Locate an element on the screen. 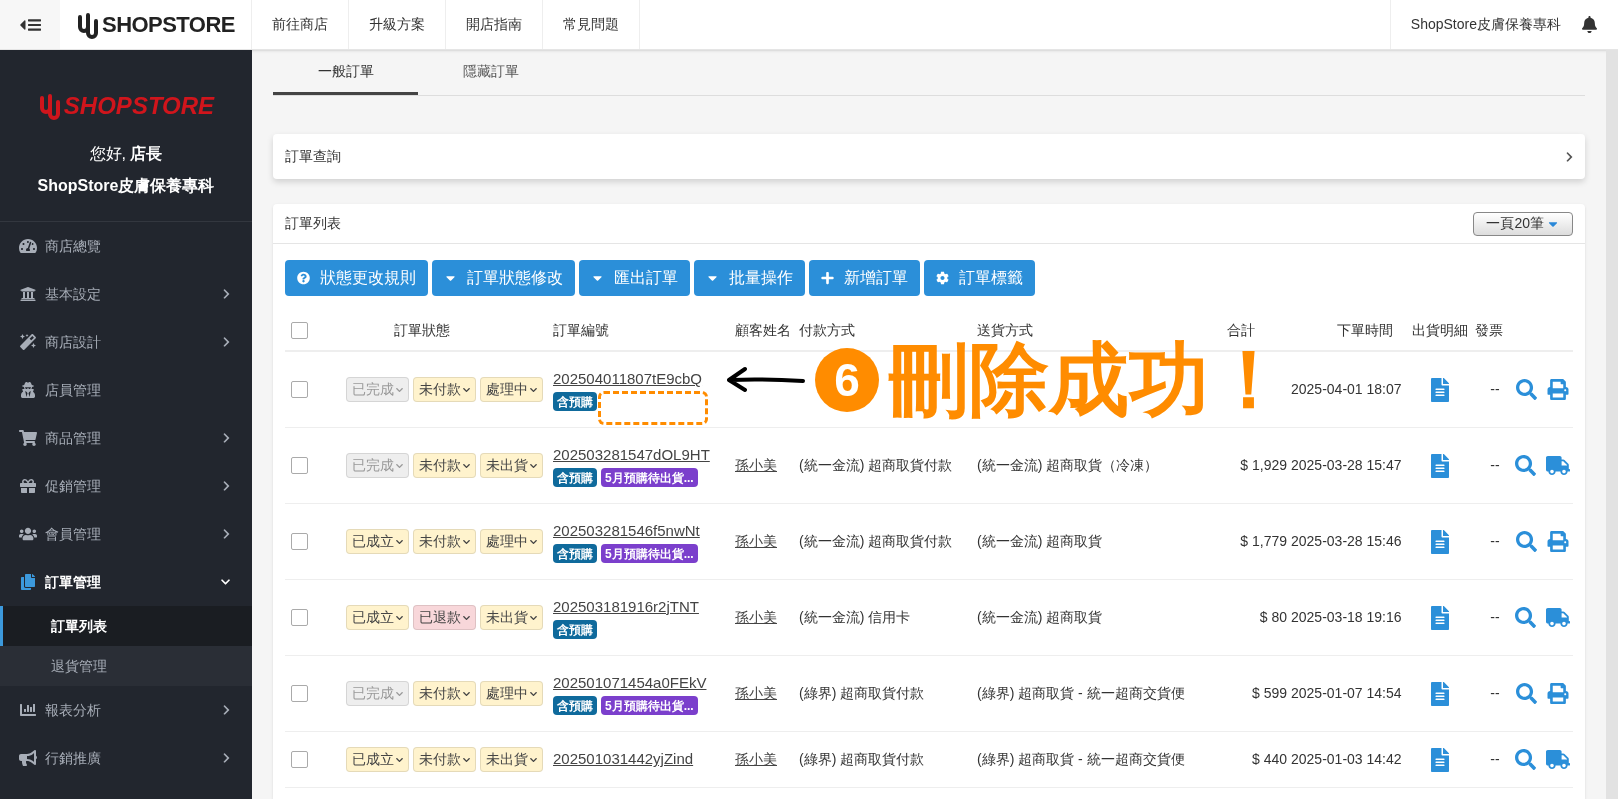 The height and width of the screenshot is (799, 1618). column-header: 訂單編號 is located at coordinates (581, 330).